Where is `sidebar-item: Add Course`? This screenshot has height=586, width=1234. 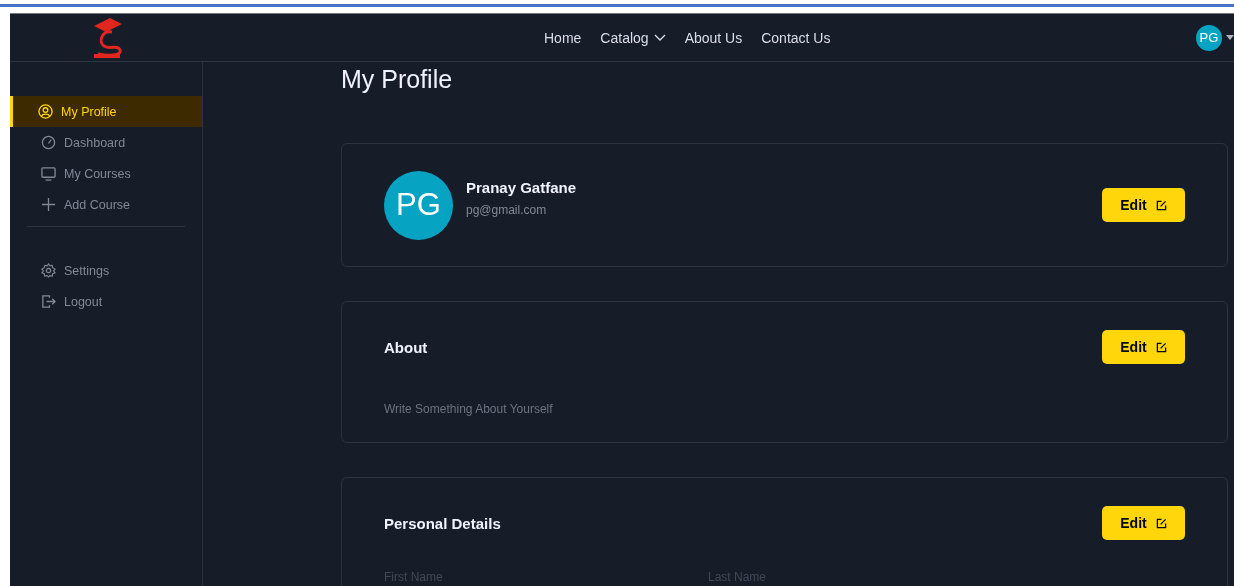
sidebar-item: Add Course is located at coordinates (106, 204).